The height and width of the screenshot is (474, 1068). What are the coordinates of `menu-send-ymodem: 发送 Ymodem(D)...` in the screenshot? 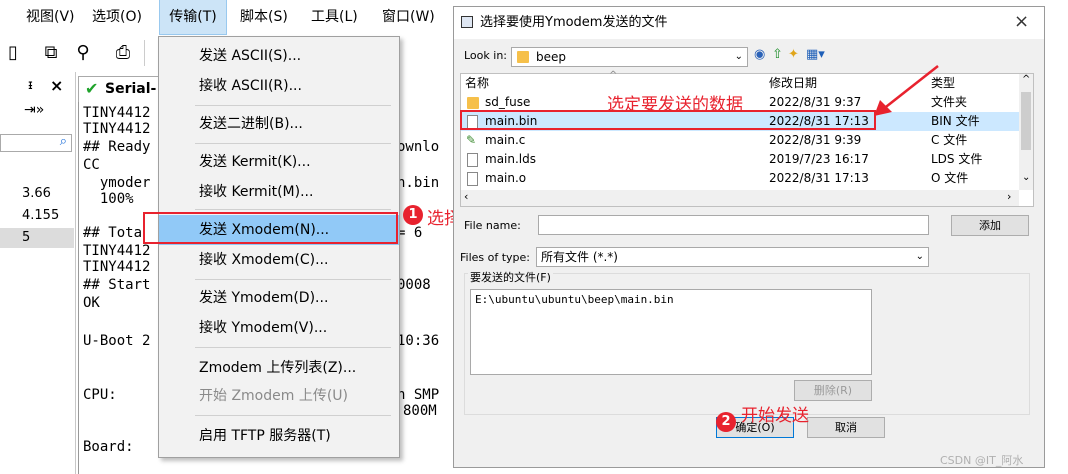 It's located at (279, 298).